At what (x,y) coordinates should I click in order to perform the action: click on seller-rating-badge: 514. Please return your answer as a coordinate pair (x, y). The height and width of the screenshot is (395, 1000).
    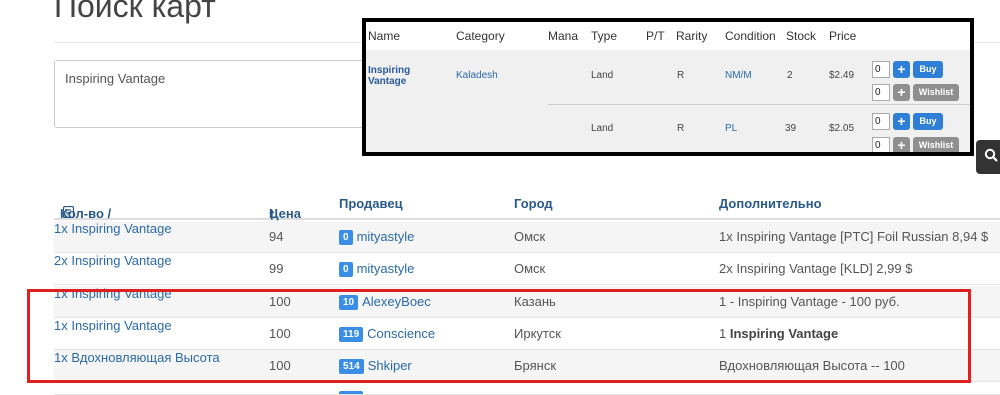
    Looking at the image, I should click on (351, 366).